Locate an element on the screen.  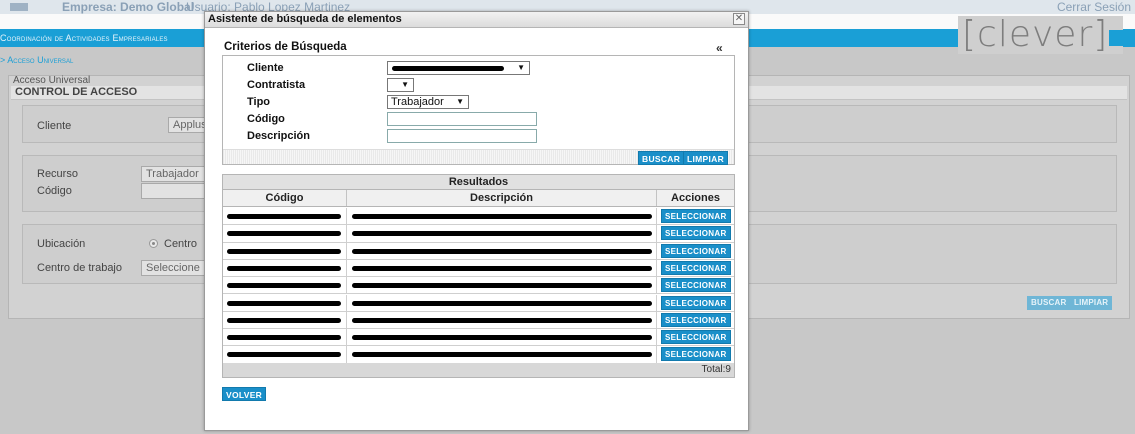
bg-limpiar-button: Limpiar is located at coordinates (1091, 303).